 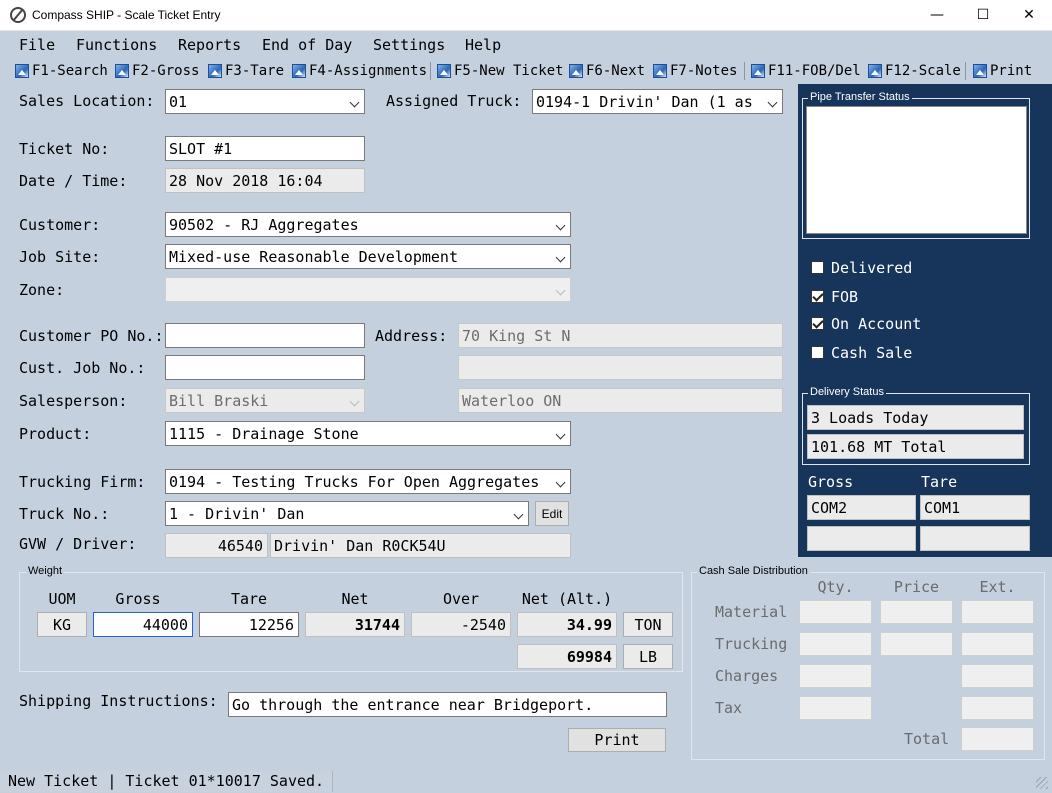 I want to click on job-site-label: Job Site:, so click(x=60, y=257).